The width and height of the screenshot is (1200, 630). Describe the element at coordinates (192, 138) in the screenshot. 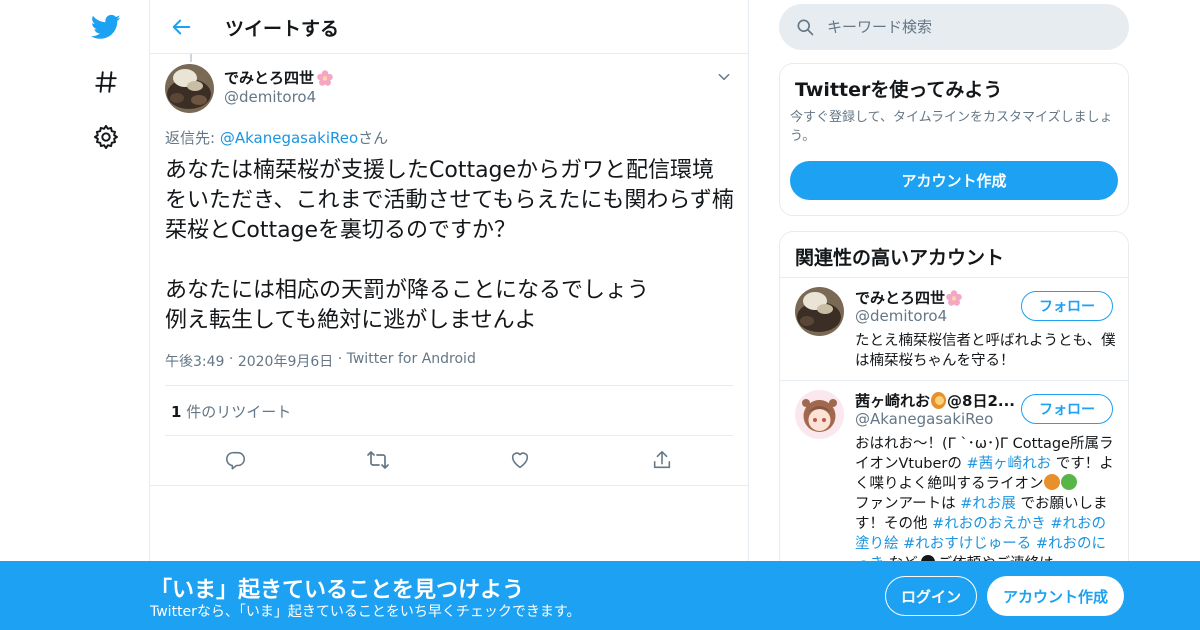

I see `reply-to-prefix: 返信先:` at that location.